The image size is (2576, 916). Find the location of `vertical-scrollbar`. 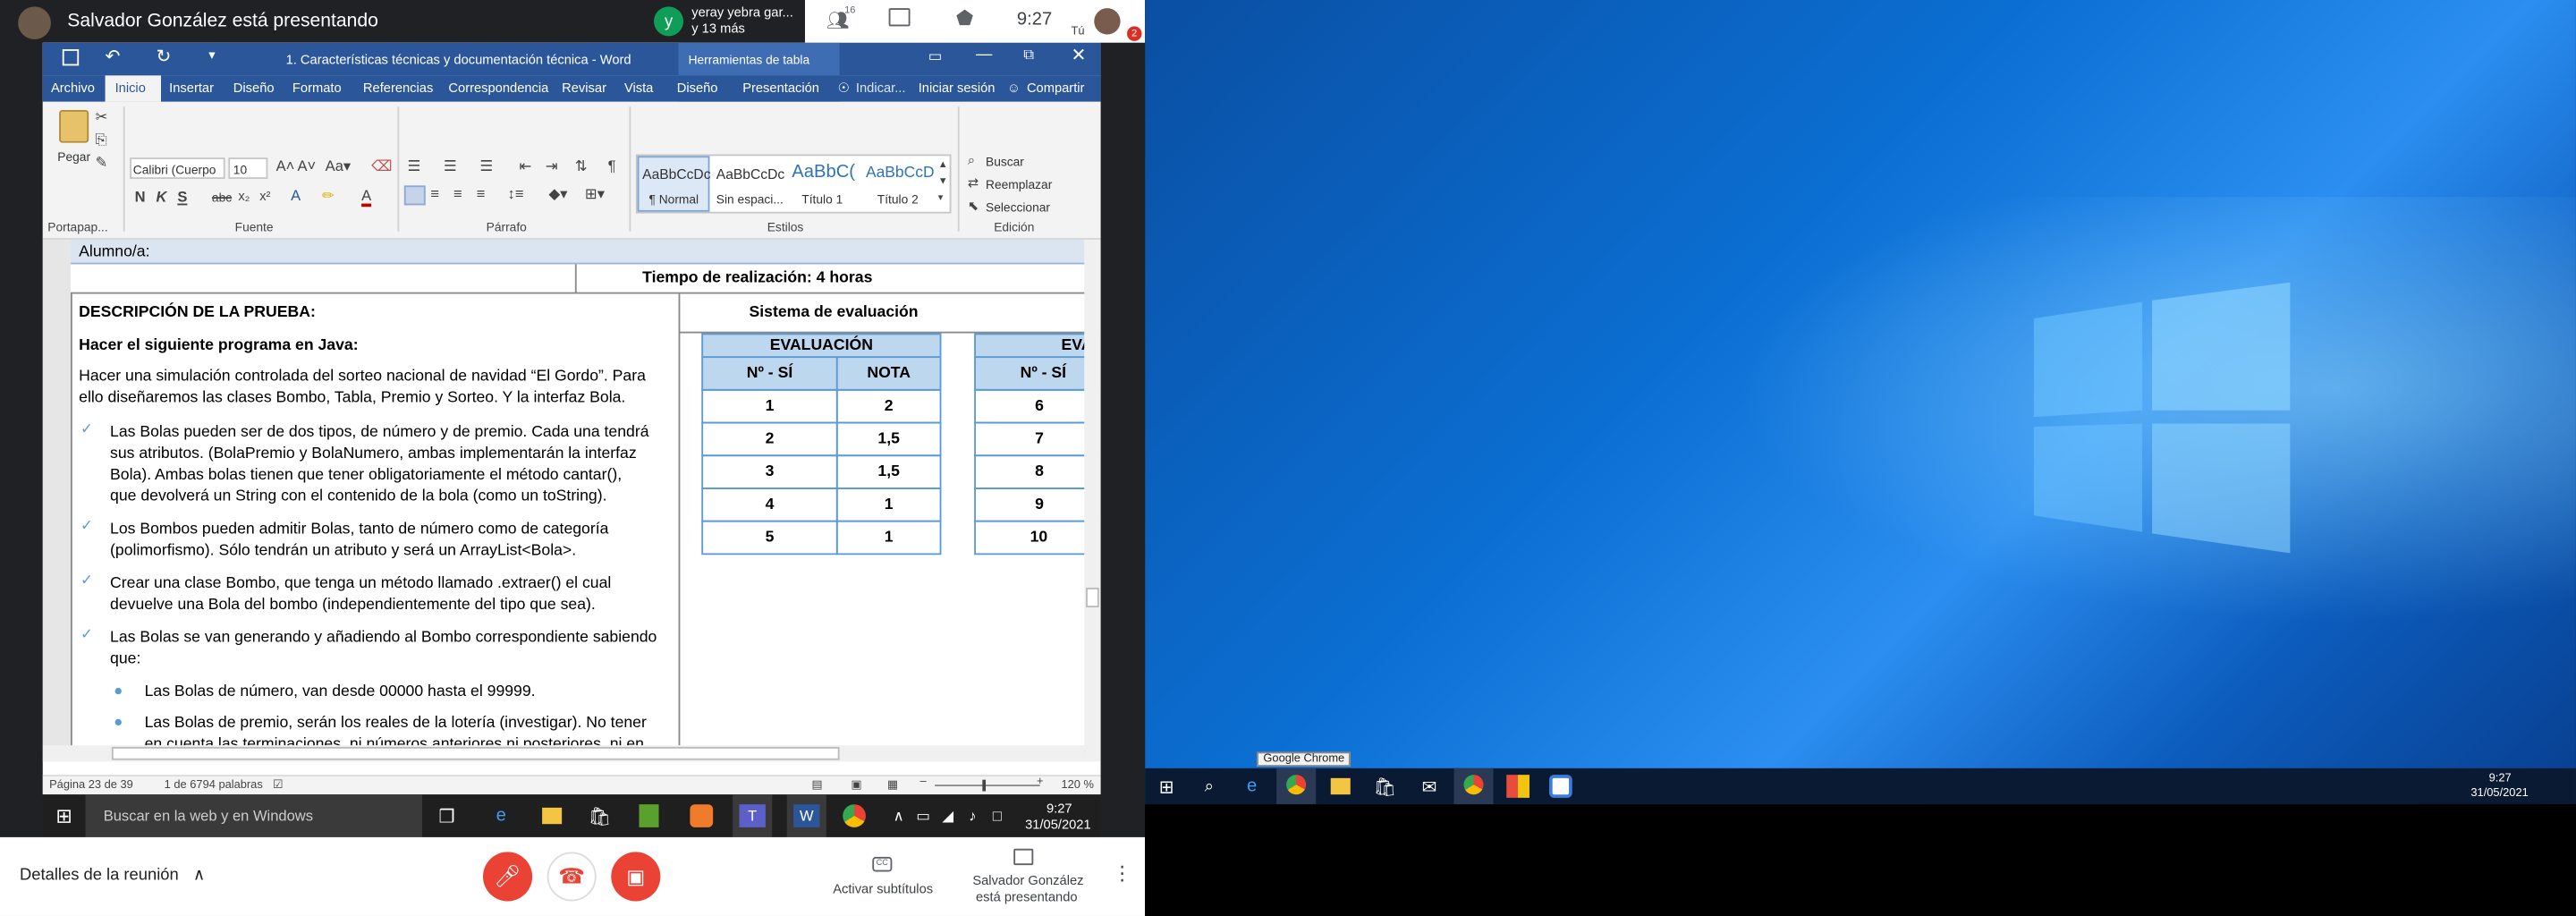

vertical-scrollbar is located at coordinates (1092, 500).